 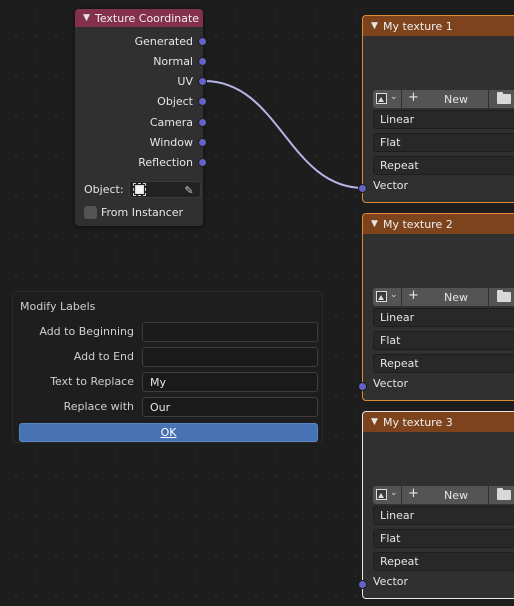 What do you see at coordinates (58, 306) in the screenshot?
I see `panel-title: Modify Labels` at bounding box center [58, 306].